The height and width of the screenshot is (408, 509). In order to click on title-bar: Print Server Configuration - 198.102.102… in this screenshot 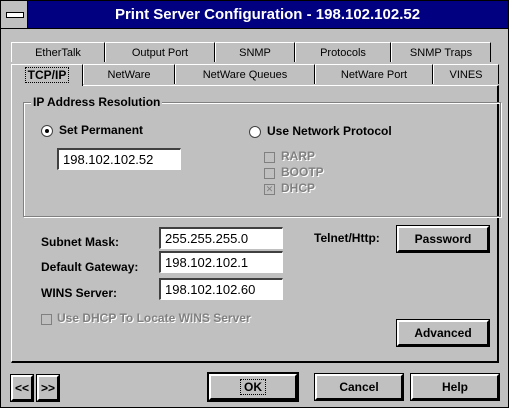, I will do `click(254, 15)`.